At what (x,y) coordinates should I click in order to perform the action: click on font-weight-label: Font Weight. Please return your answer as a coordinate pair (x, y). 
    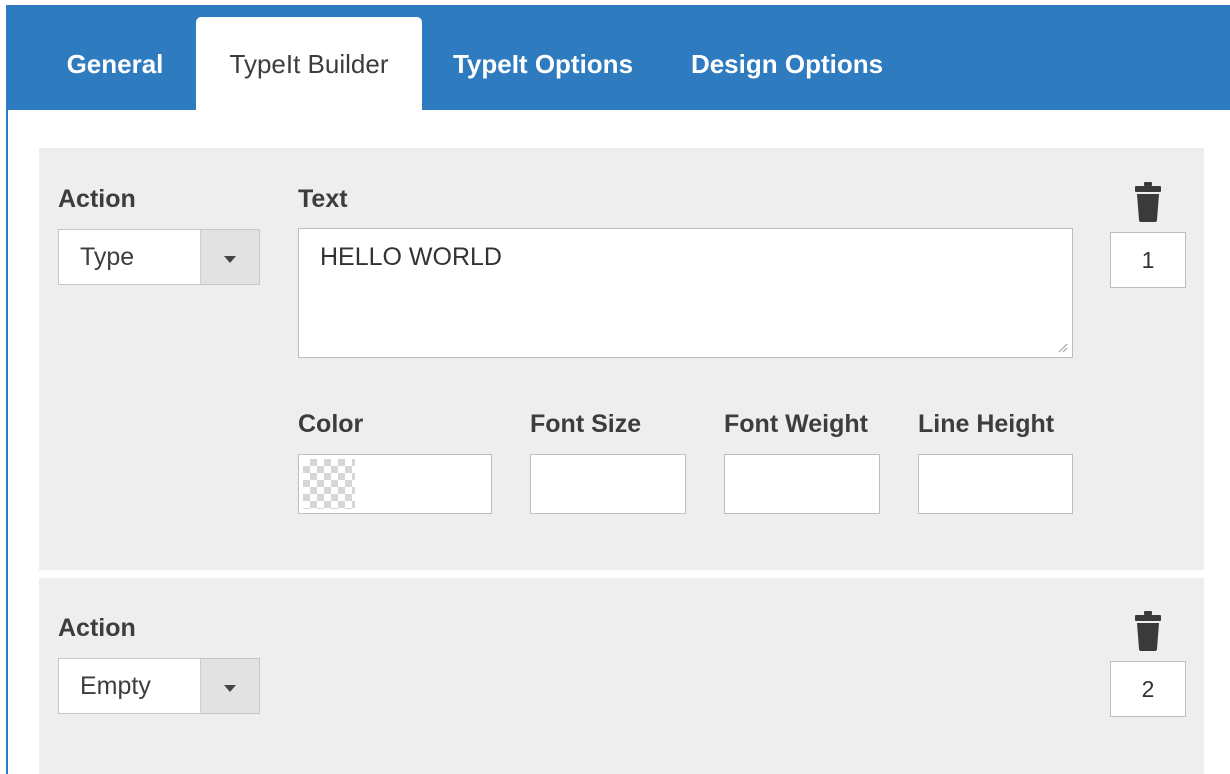
    Looking at the image, I should click on (796, 424).